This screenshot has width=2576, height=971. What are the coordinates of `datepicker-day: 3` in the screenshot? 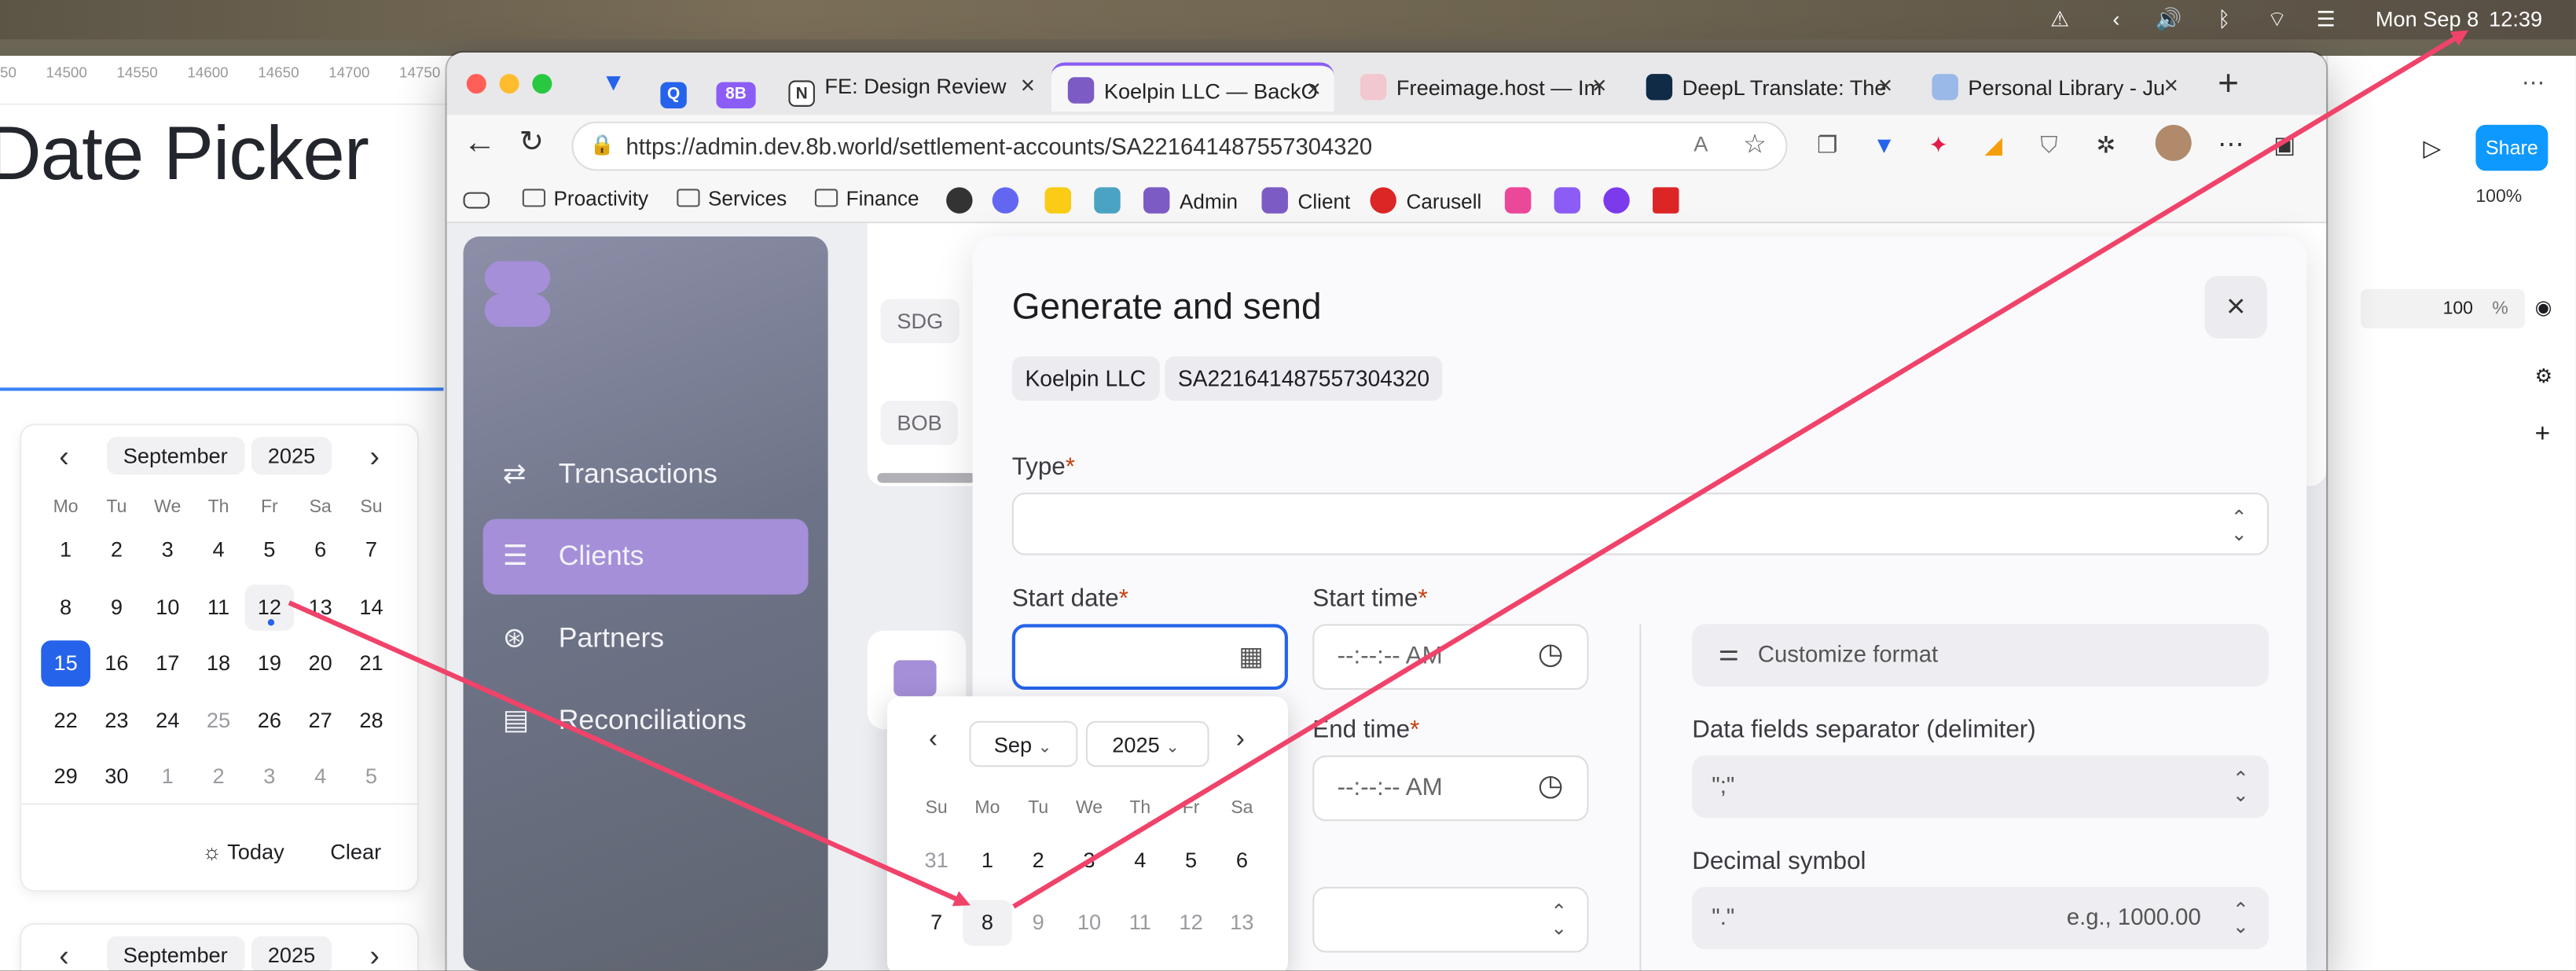 It's located at (1089, 860).